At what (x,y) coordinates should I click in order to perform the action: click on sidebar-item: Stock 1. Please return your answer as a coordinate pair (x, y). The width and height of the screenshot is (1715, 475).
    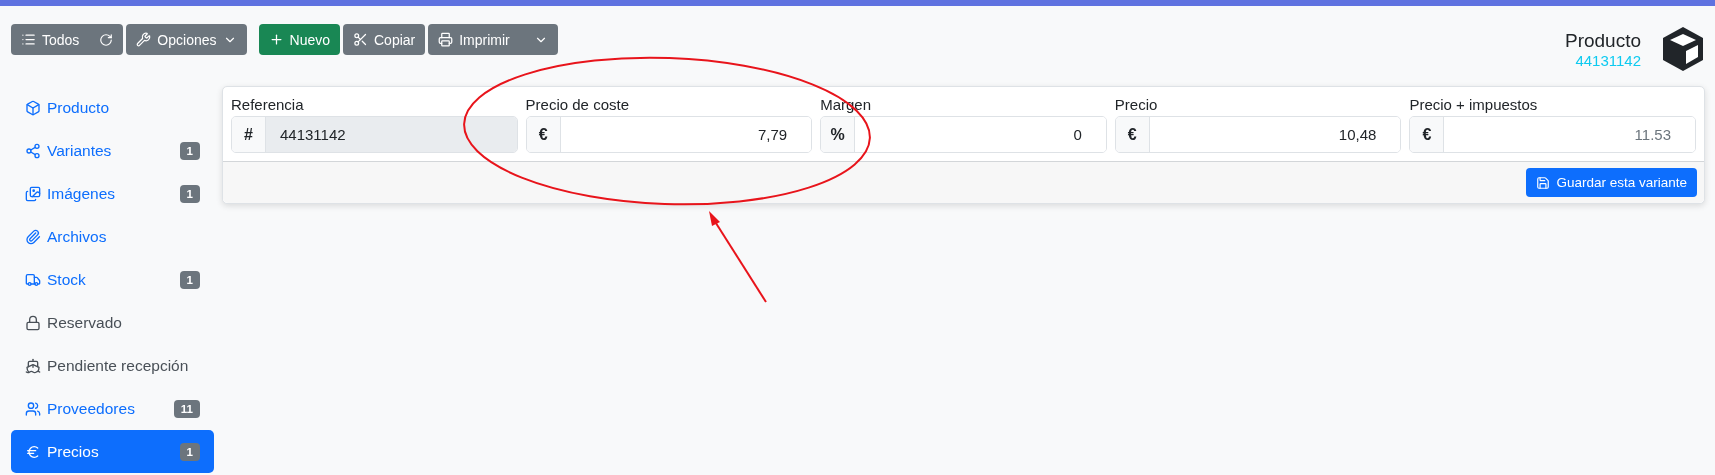
    Looking at the image, I should click on (112, 279).